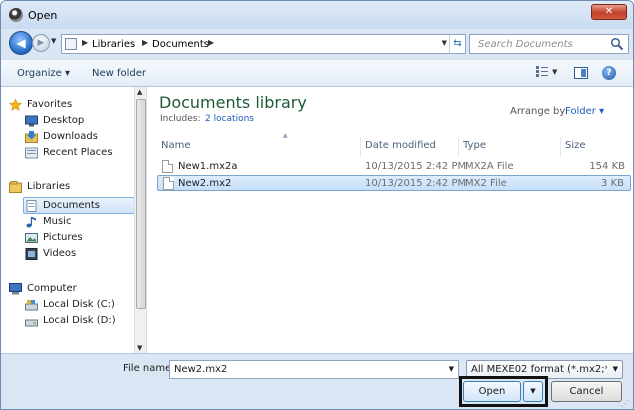 Image resolution: width=634 pixels, height=410 pixels. What do you see at coordinates (15, 105) in the screenshot?
I see `star-icon` at bounding box center [15, 105].